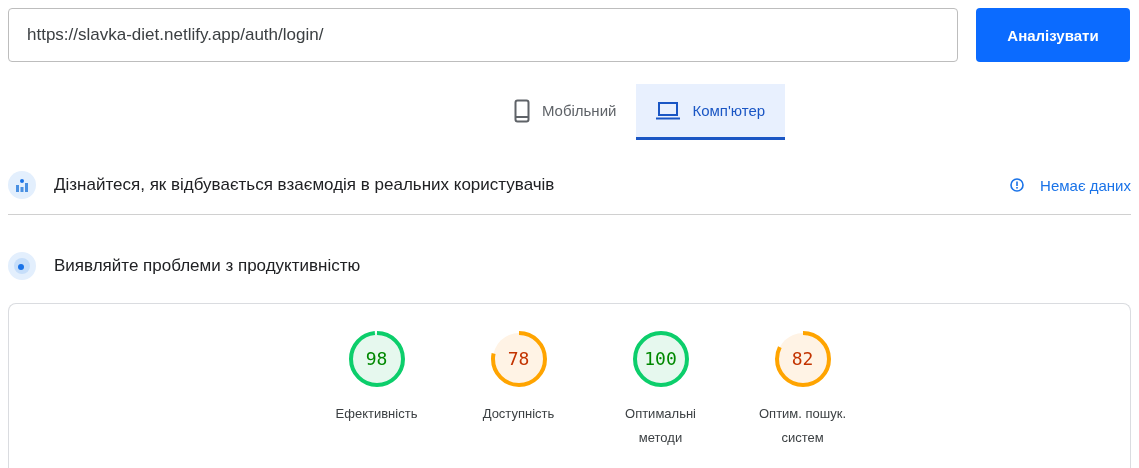  I want to click on laptop-icon, so click(668, 110).